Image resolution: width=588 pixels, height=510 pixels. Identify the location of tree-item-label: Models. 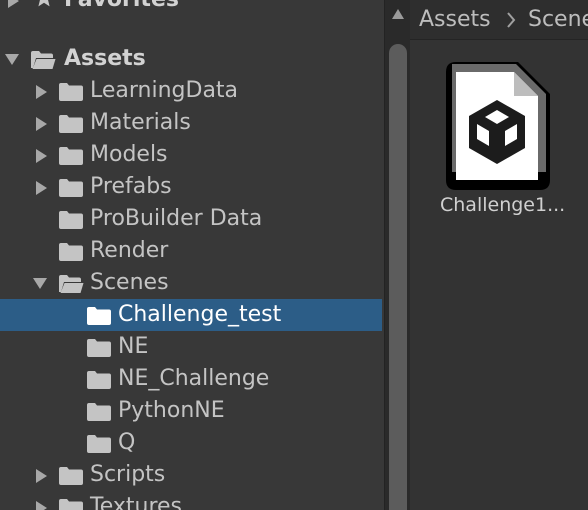
(129, 154).